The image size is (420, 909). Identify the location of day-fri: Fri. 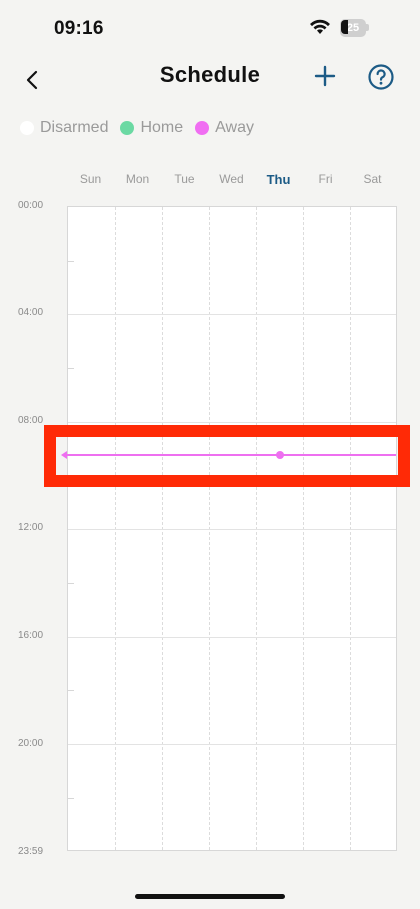
(325, 179).